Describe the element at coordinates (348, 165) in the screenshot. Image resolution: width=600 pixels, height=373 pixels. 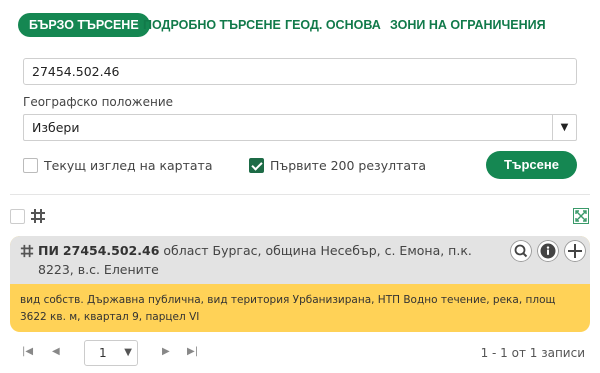
I see `first-200-label: Първите 200 резултата` at that location.